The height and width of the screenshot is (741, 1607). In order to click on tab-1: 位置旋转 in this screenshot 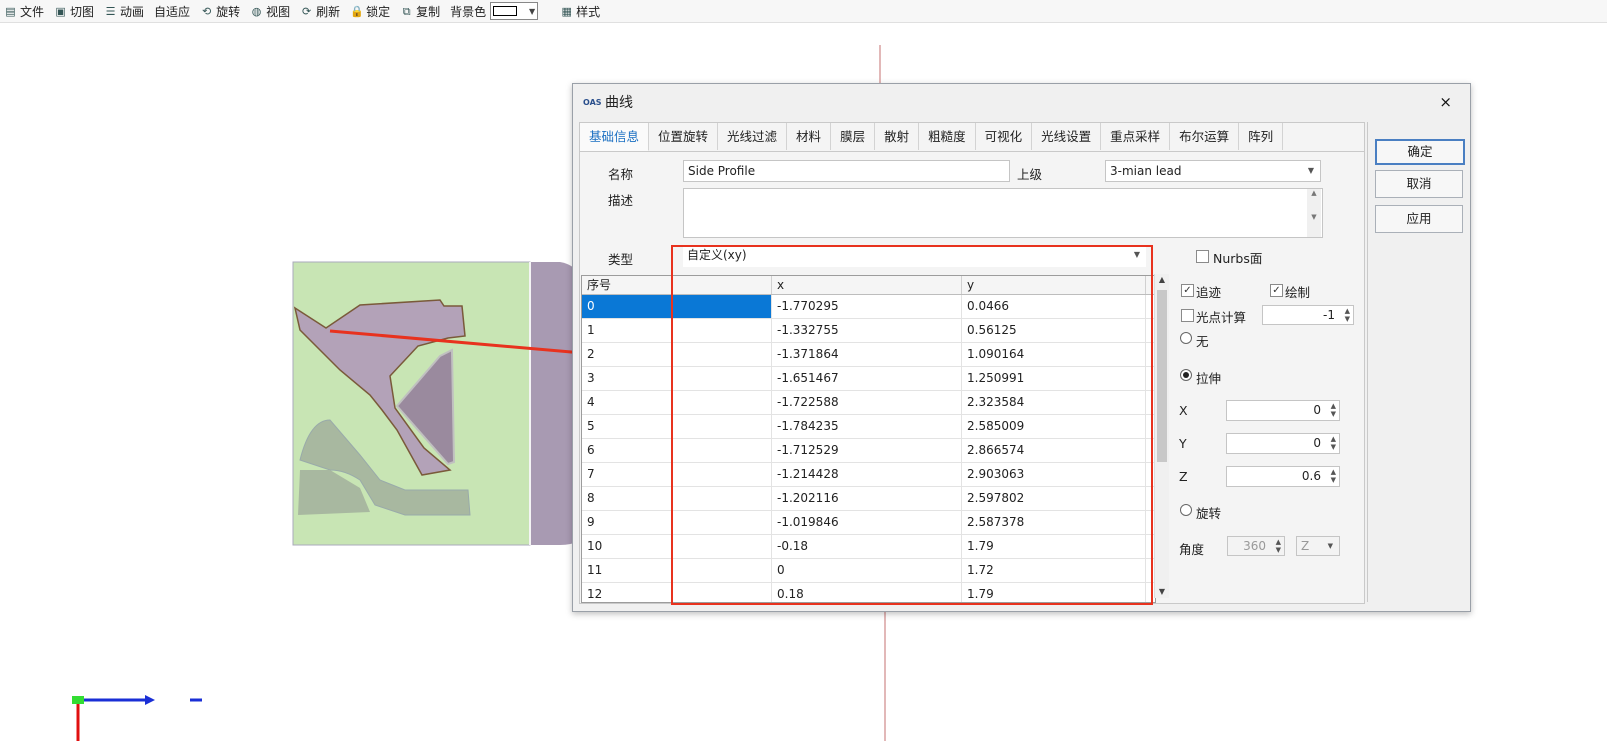, I will do `click(684, 136)`.